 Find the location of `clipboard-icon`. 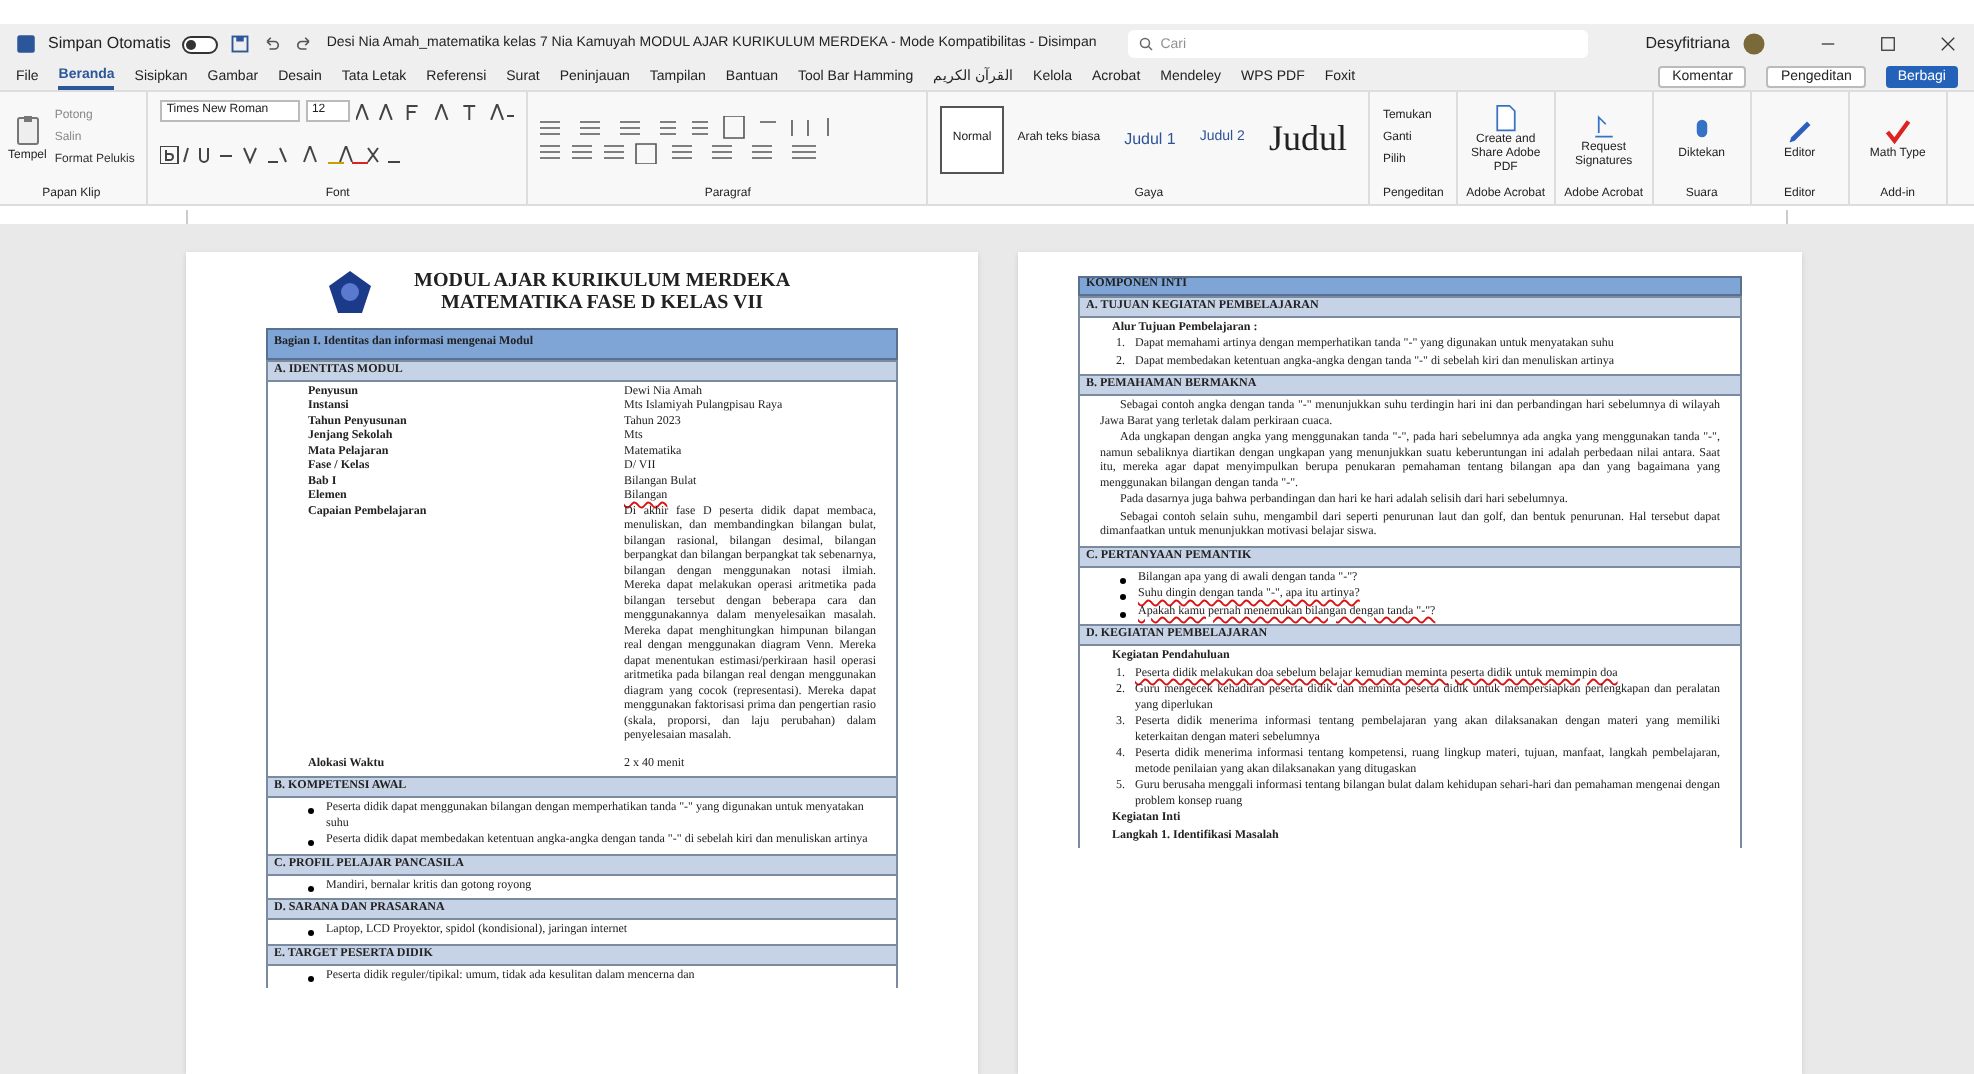

clipboard-icon is located at coordinates (27, 130).